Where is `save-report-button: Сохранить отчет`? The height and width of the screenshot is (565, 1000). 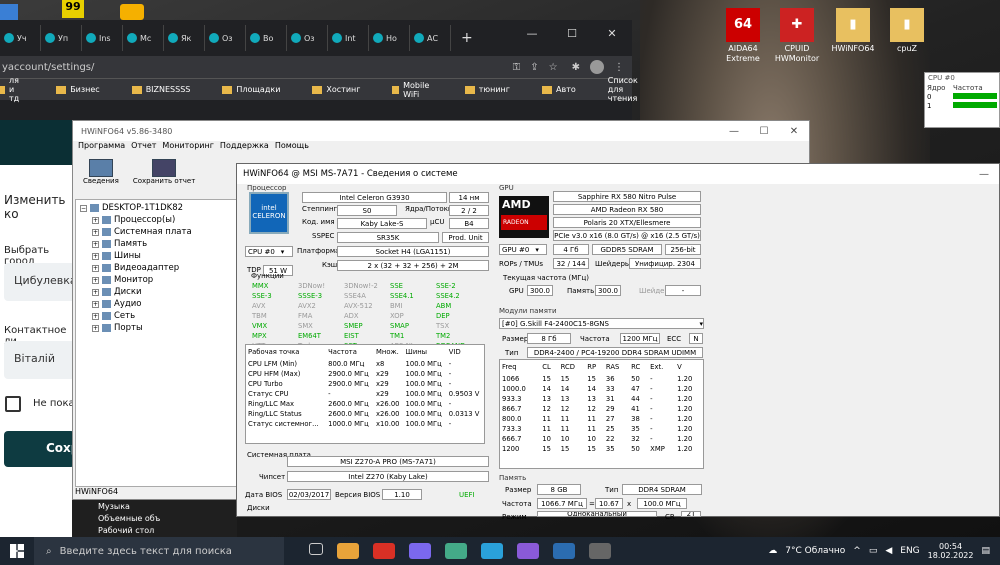
save-report-button: Сохранить отчет is located at coordinates (164, 172).